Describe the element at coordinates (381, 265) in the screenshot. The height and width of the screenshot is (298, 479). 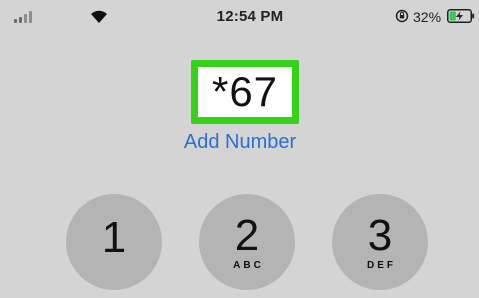
I see `key-letters: DEF` at that location.